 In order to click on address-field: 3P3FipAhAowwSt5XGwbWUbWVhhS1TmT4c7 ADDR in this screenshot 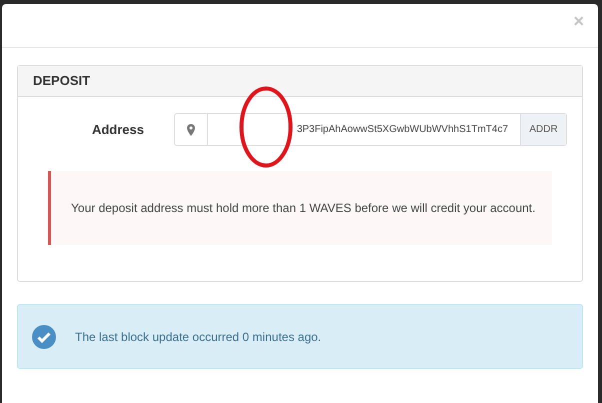, I will do `click(370, 129)`.